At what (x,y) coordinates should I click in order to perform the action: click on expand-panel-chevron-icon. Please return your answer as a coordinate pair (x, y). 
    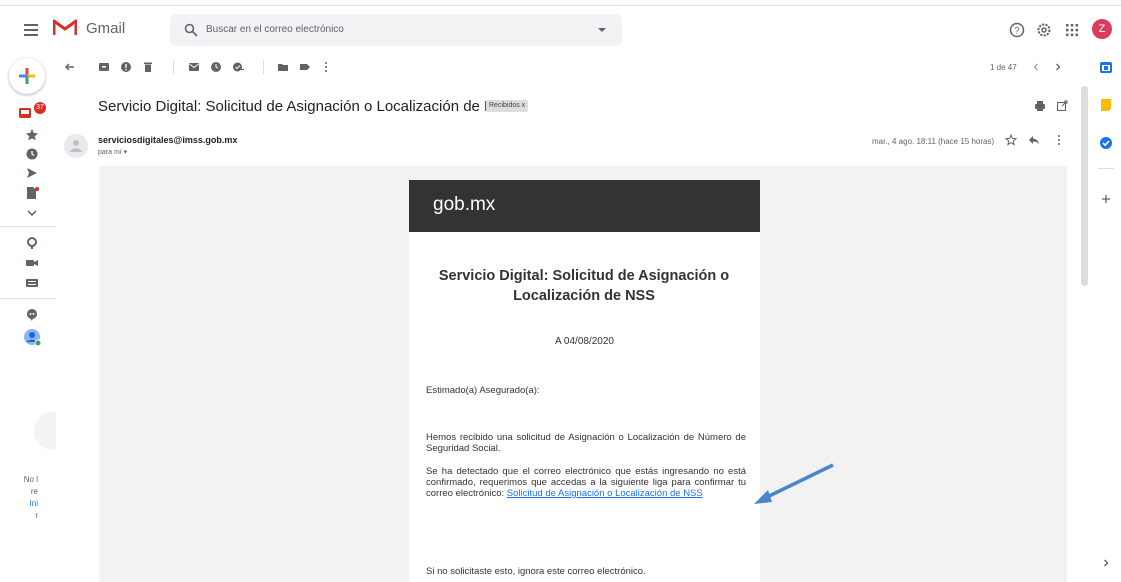
    Looking at the image, I should click on (1106, 563).